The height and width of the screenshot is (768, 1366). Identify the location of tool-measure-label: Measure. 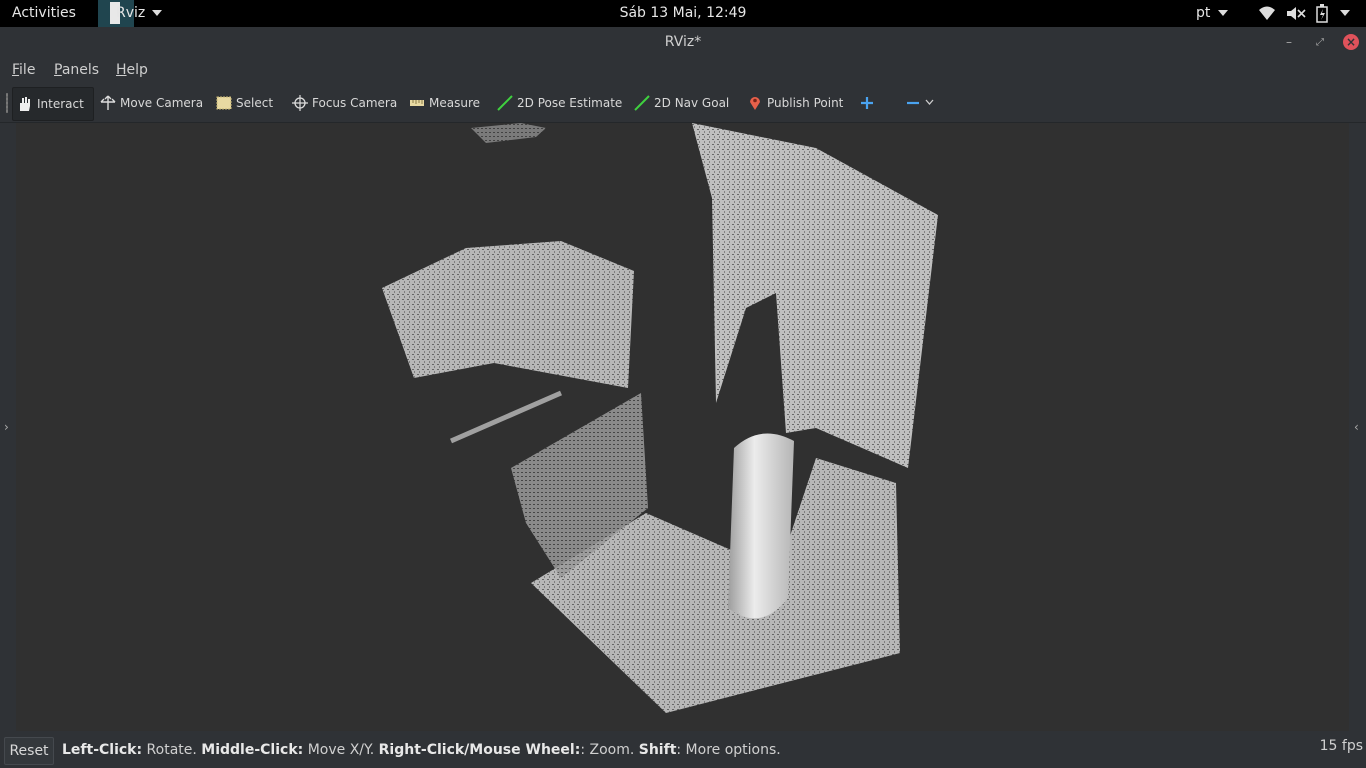
(454, 103).